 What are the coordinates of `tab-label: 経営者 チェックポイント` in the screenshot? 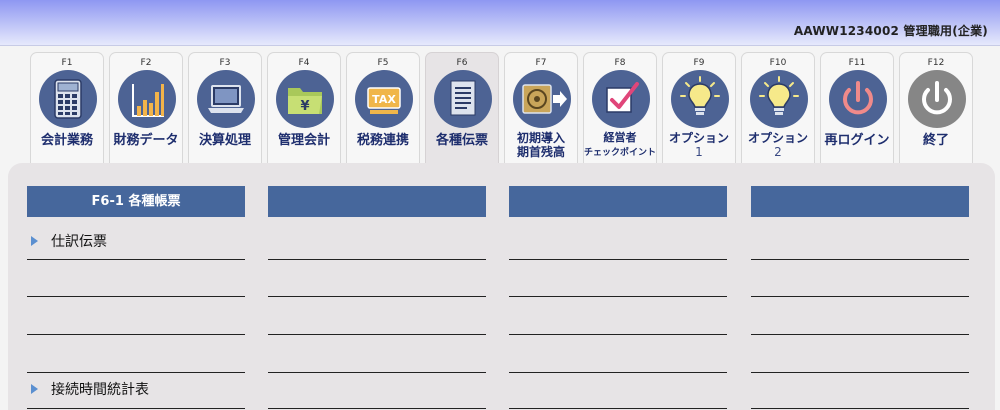 It's located at (620, 145).